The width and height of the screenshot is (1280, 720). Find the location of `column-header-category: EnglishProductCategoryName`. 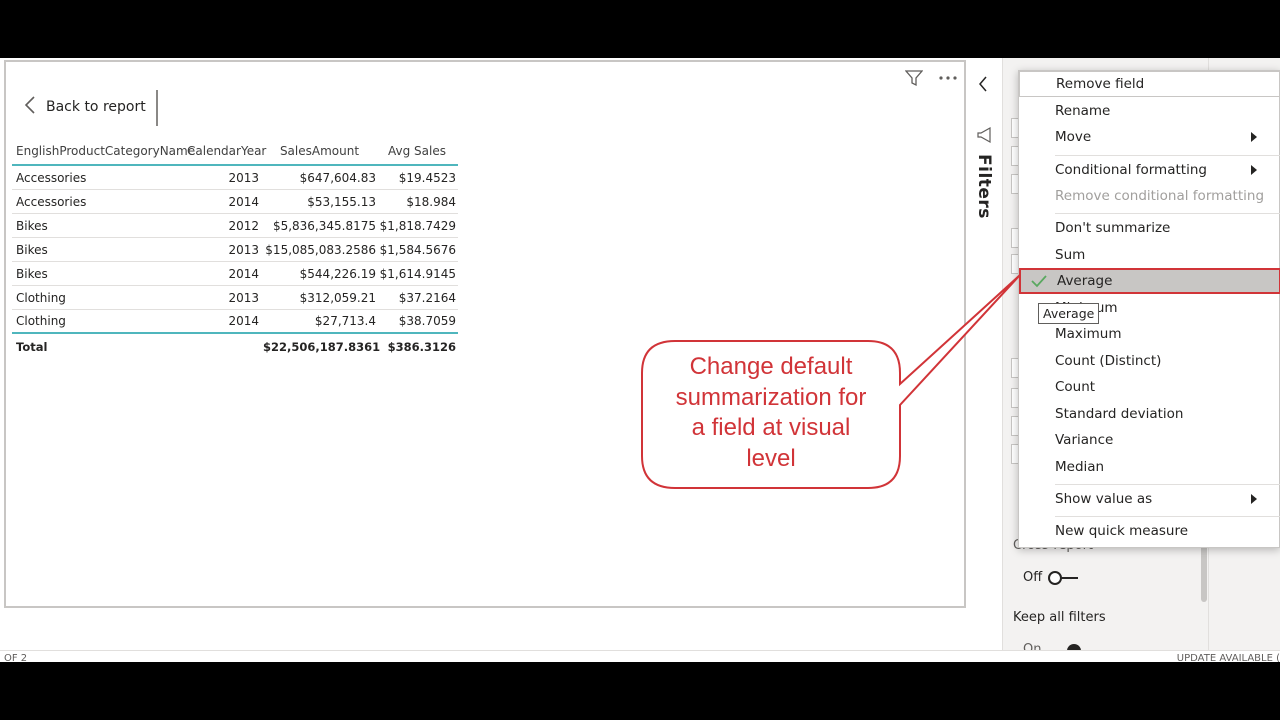

column-header-category: EnglishProductCategoryName is located at coordinates (103, 151).